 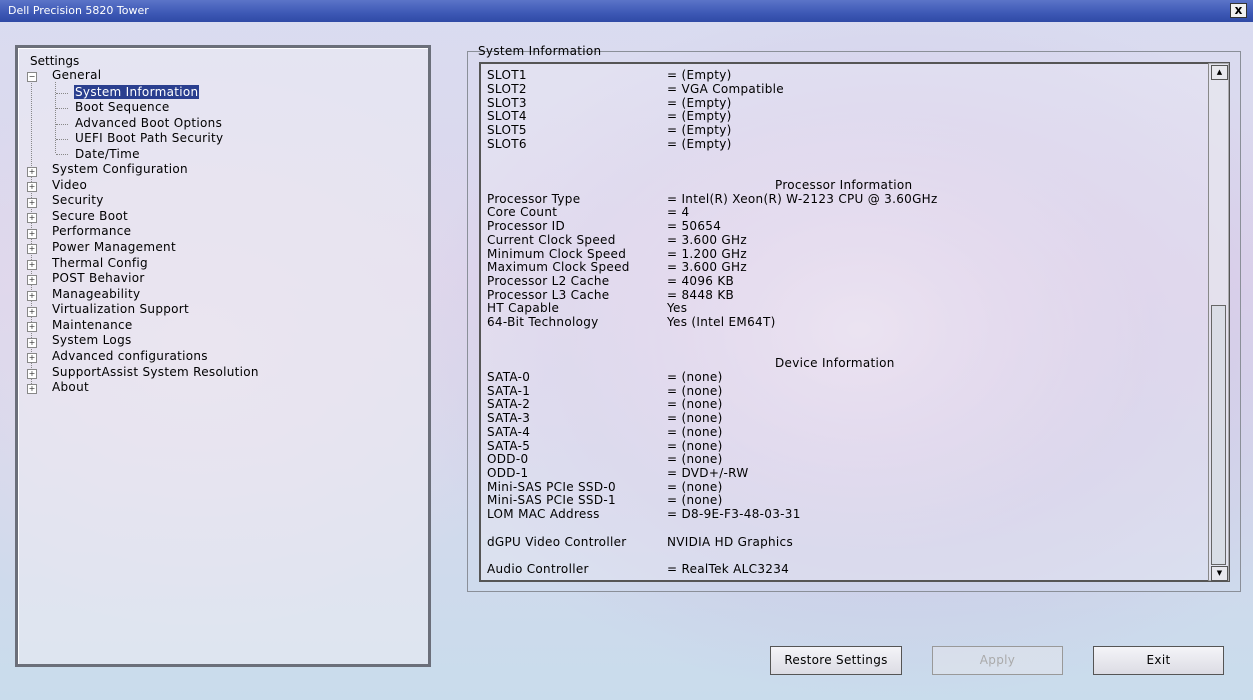 I want to click on info-value: = 3.600 GHz, so click(x=707, y=240).